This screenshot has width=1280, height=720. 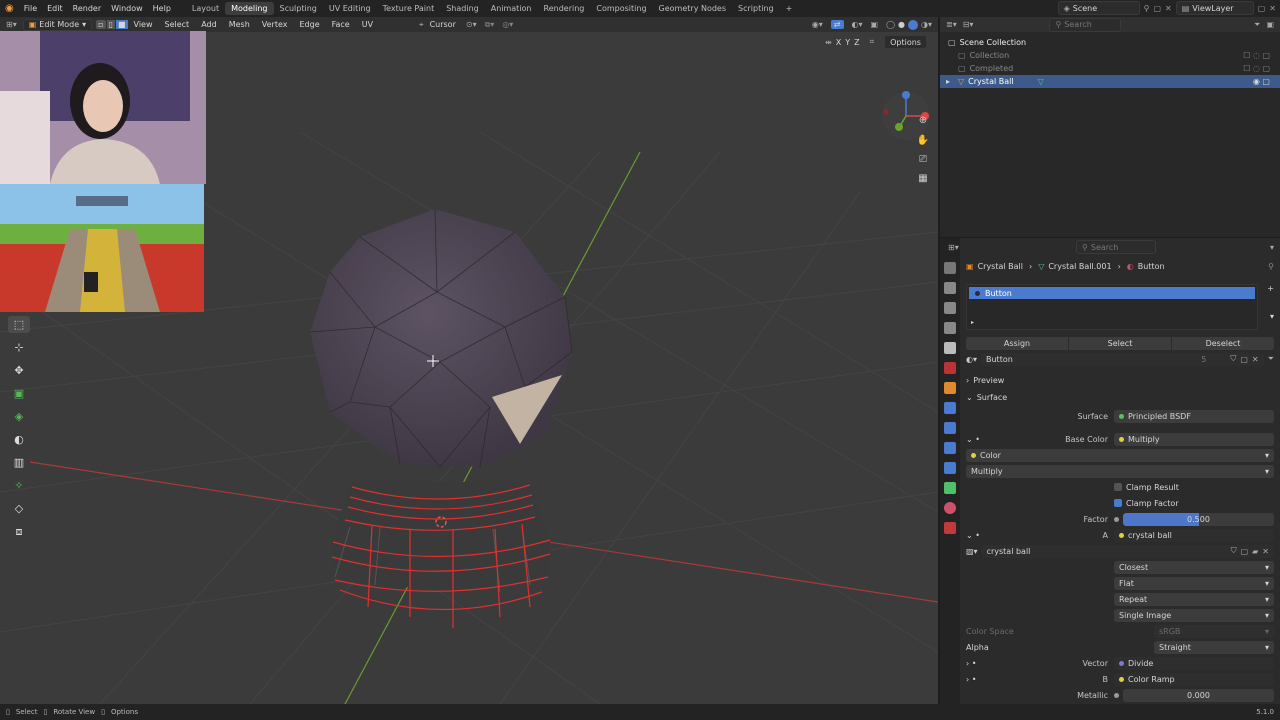 What do you see at coordinates (1110, 68) in the screenshot?
I see `completed-row: ▢ Completed ☐ ◌ ▢` at bounding box center [1110, 68].